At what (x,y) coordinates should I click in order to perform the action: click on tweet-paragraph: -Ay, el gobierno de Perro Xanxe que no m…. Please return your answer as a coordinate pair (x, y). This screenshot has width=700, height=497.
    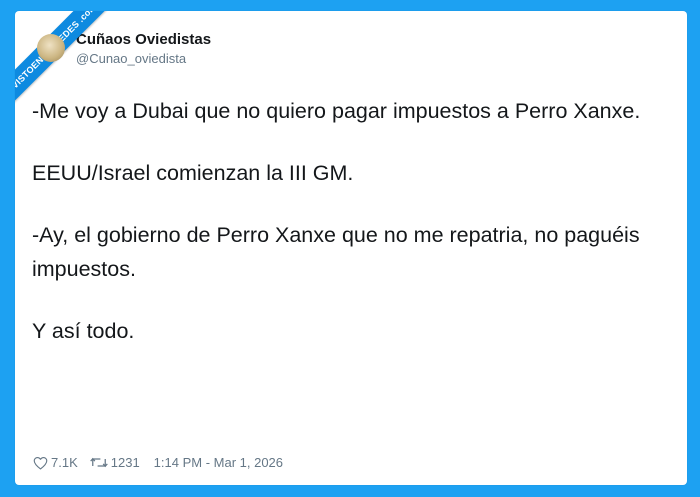
    Looking at the image, I should click on (336, 252).